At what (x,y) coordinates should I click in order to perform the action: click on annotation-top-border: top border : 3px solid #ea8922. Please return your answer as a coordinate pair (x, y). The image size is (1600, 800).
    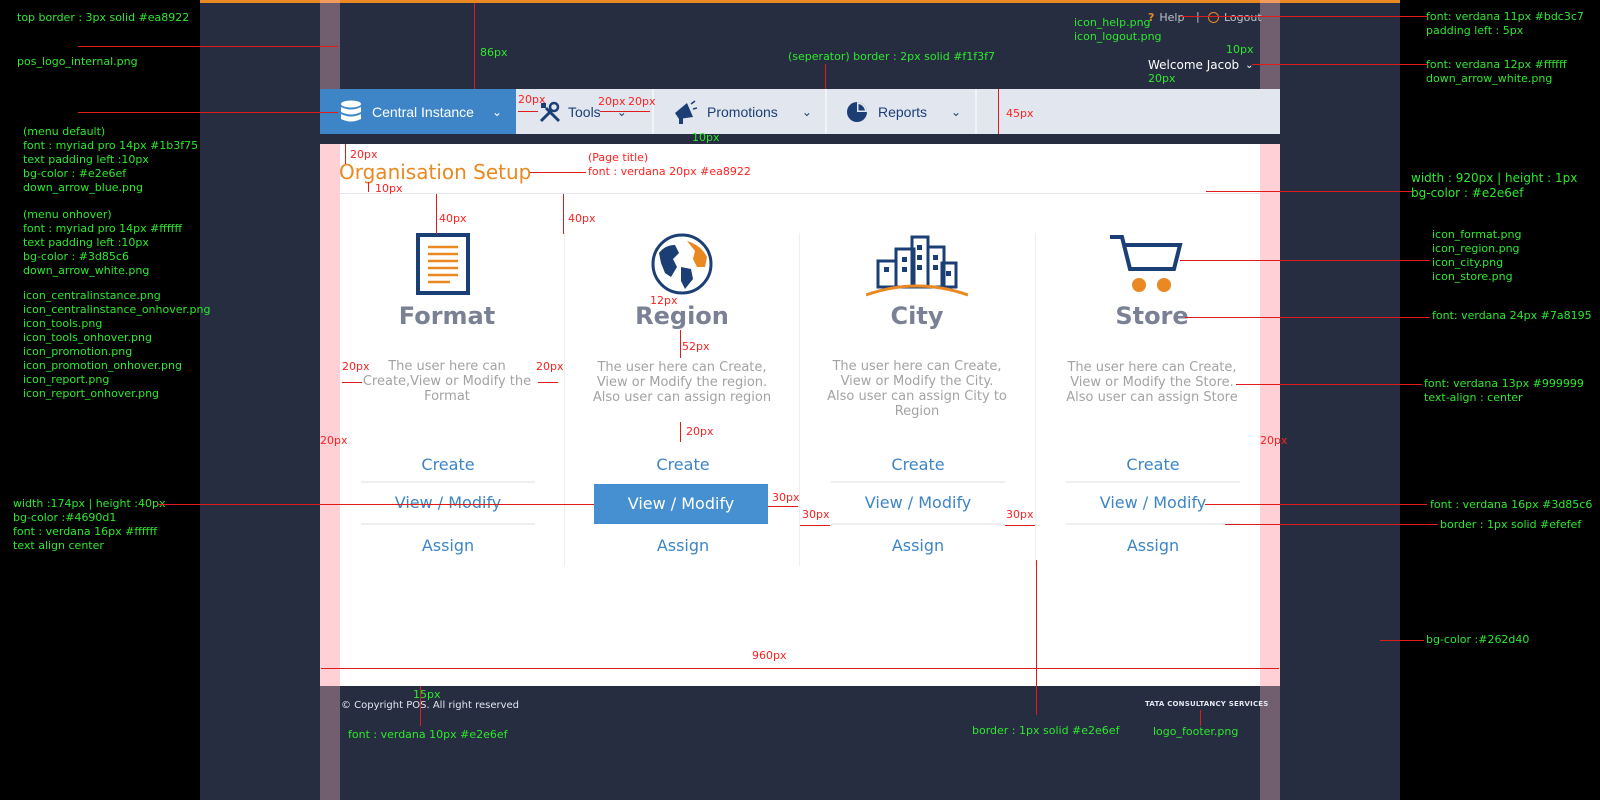
    Looking at the image, I should click on (103, 17).